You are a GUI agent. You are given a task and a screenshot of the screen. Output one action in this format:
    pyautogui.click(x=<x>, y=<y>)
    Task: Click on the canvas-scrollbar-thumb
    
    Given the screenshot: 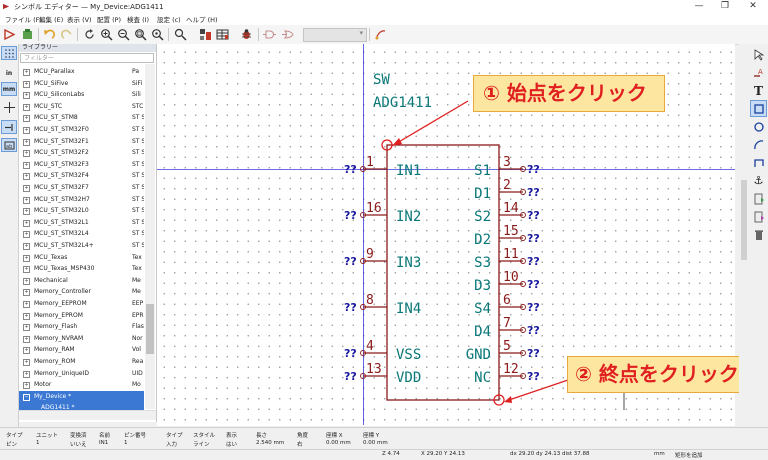 What is the action you would take?
    pyautogui.click(x=744, y=220)
    